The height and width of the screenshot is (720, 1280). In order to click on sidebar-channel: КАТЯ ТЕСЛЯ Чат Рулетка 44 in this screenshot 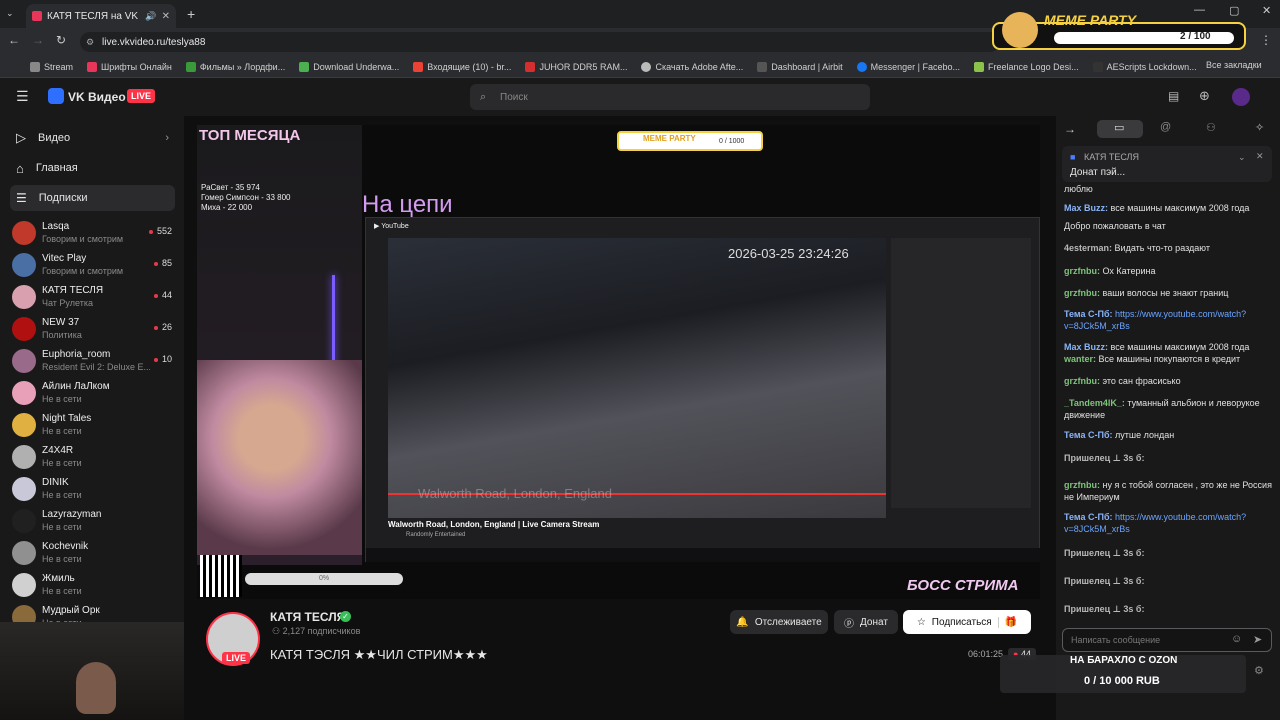, I will do `click(95, 297)`.